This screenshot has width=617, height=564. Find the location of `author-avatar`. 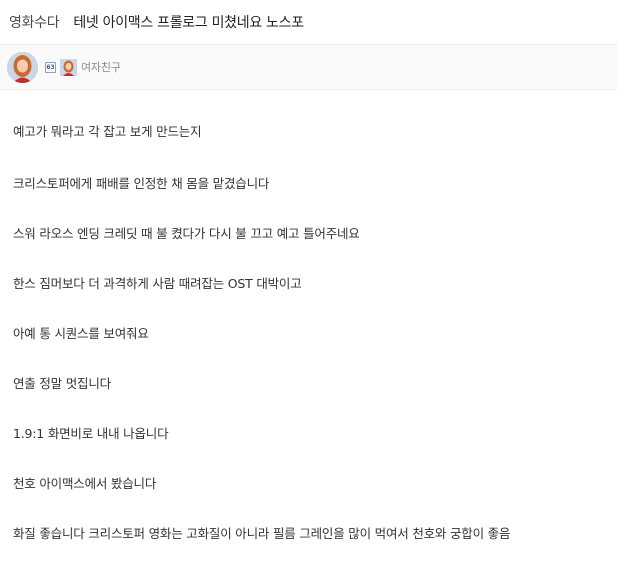

author-avatar is located at coordinates (22, 67).